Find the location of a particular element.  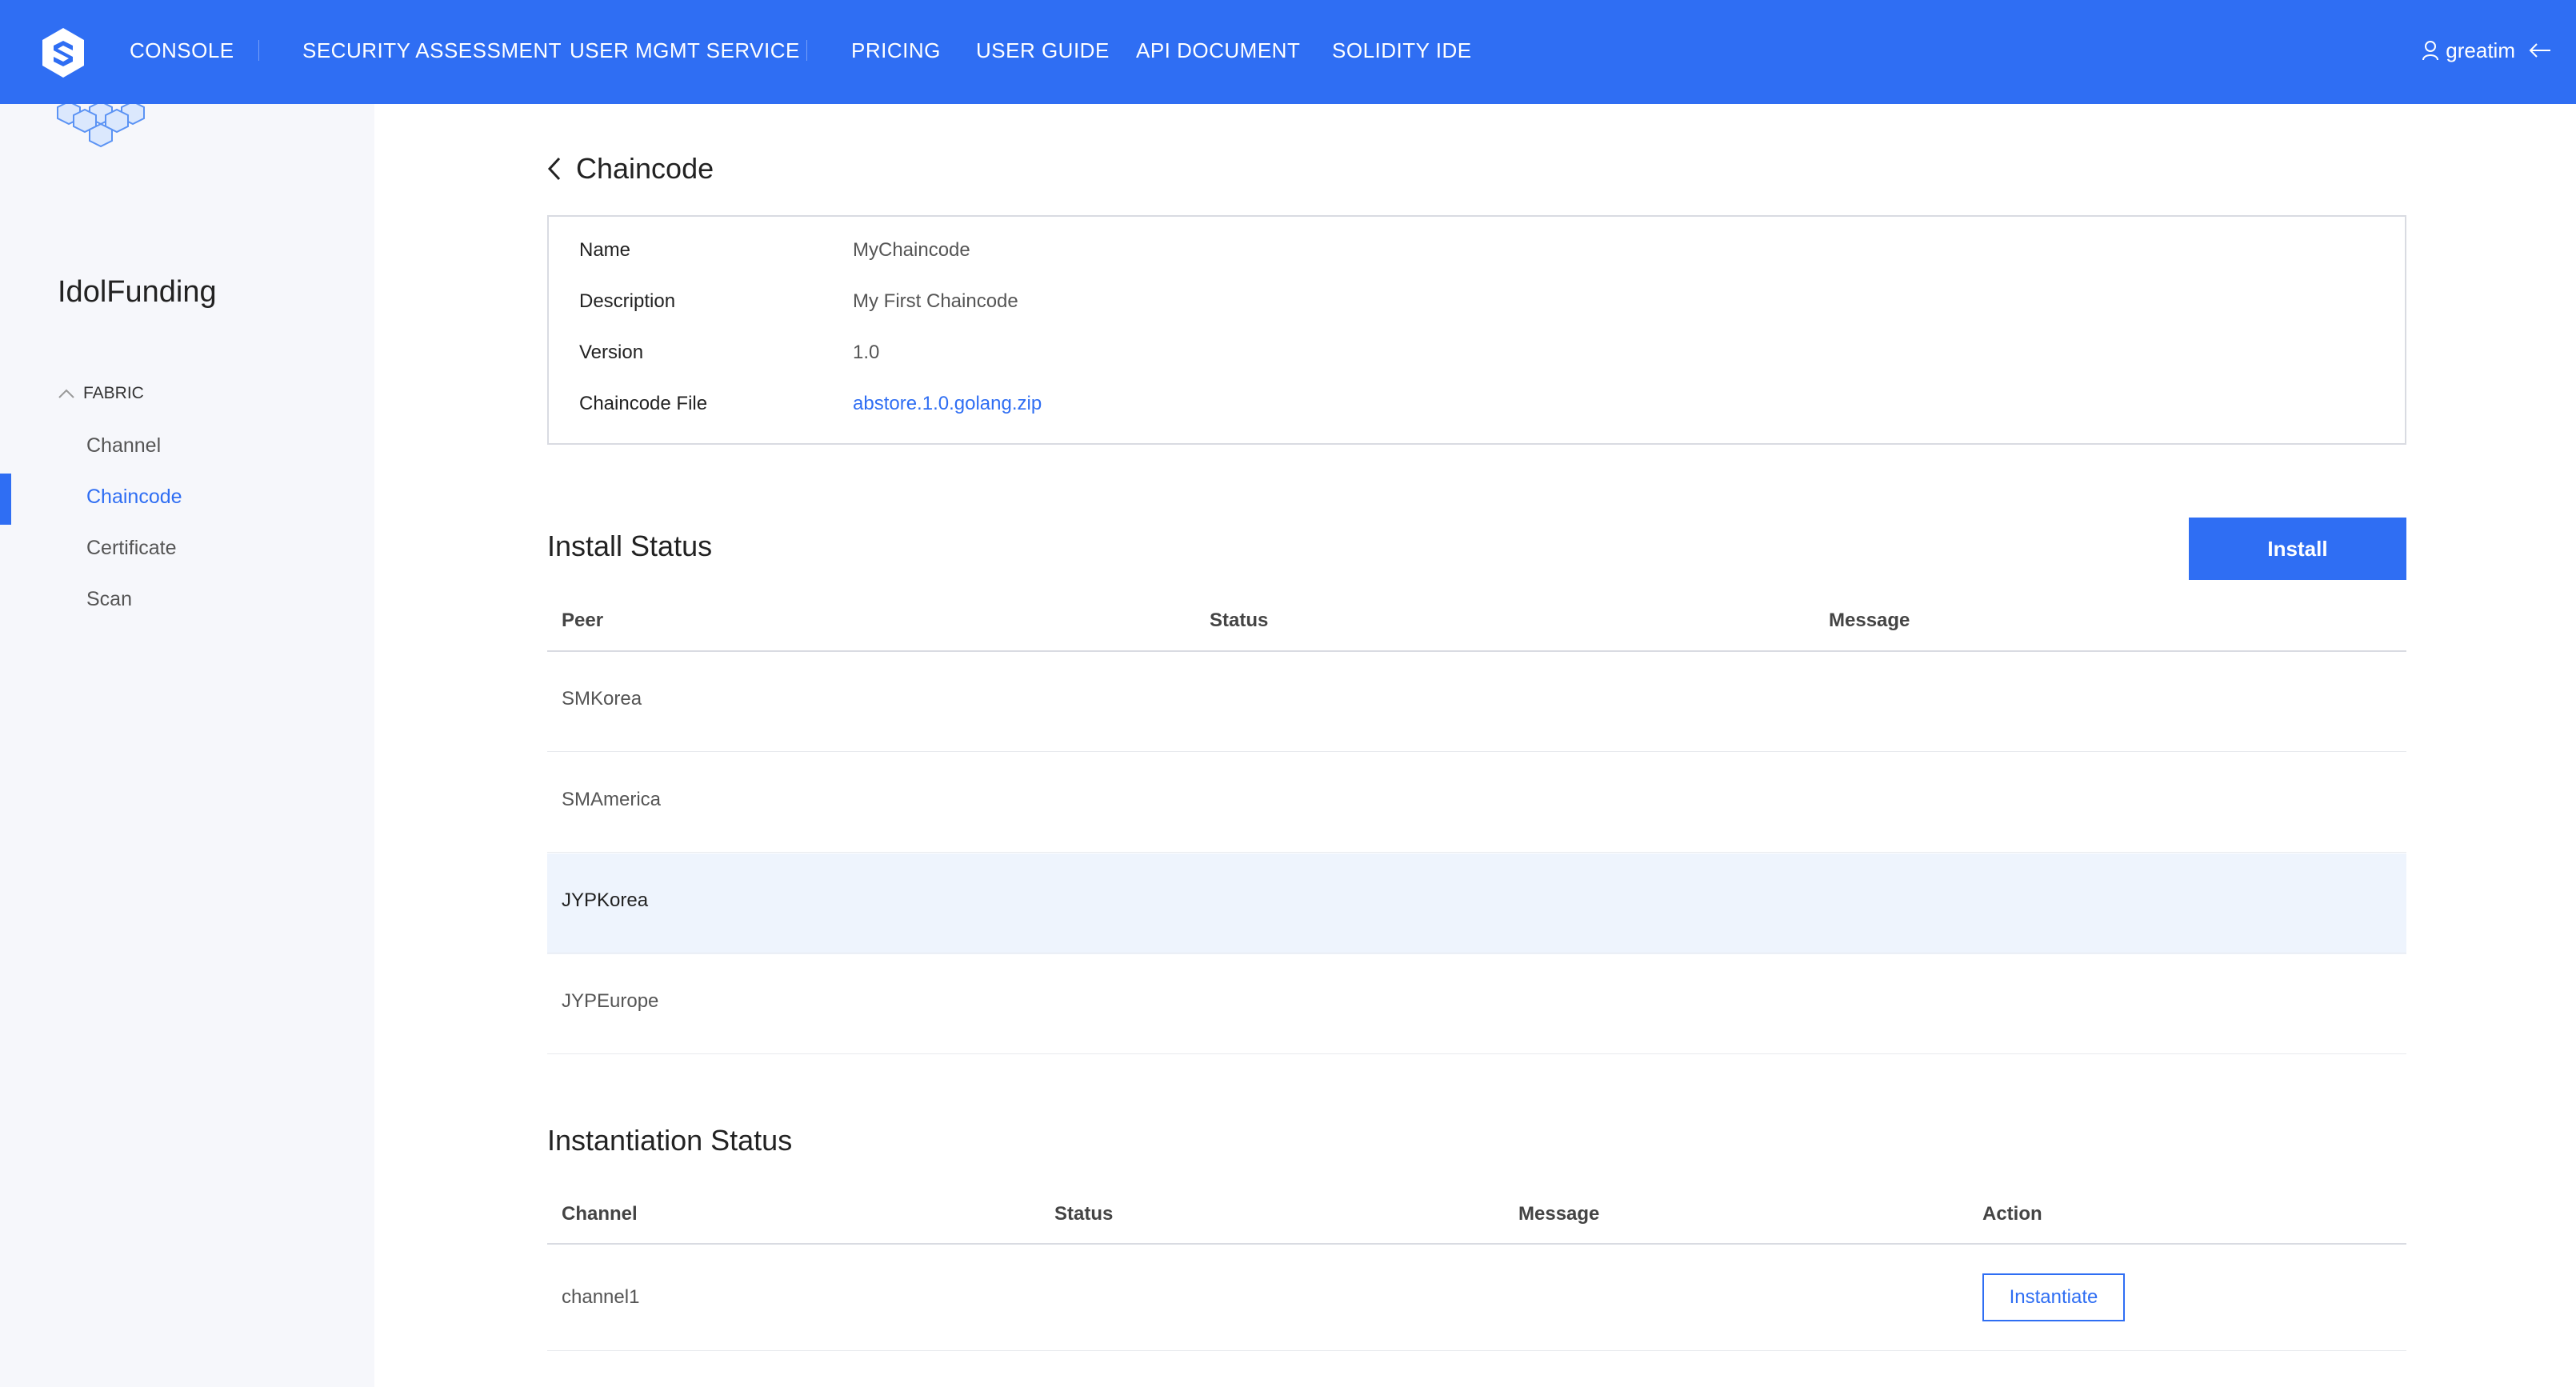

detail-value-version: 1.0 is located at coordinates (866, 353).